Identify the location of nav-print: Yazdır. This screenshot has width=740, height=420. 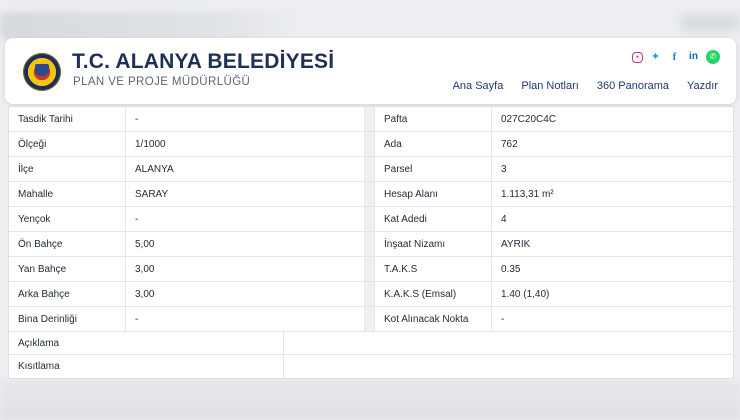
(702, 86).